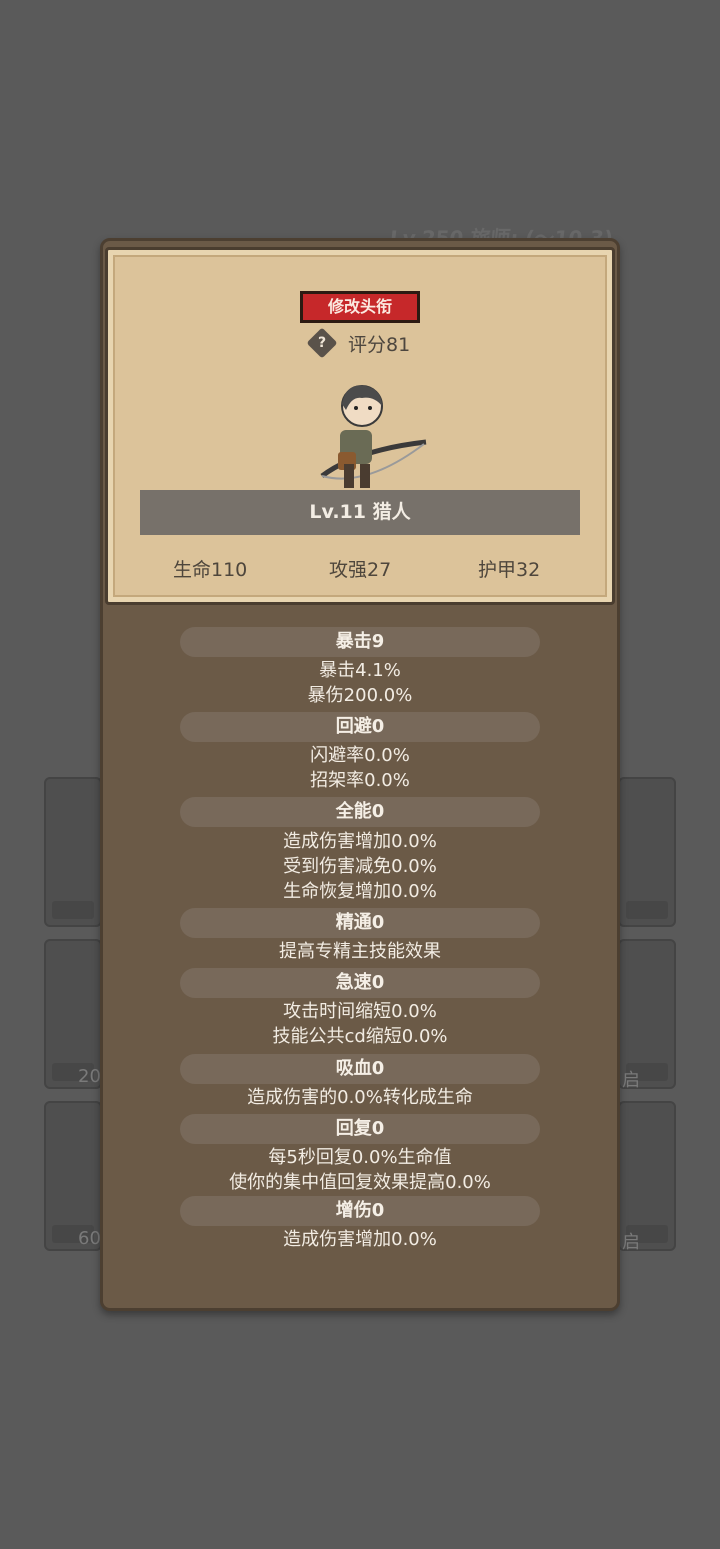  Describe the element at coordinates (360, 755) in the screenshot. I see `attribute-line: 闪避率0.0%` at that location.